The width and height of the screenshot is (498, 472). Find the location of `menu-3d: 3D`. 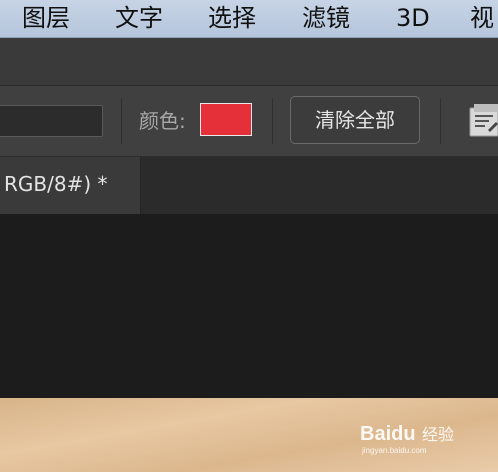

menu-3d: 3D is located at coordinates (413, 18).